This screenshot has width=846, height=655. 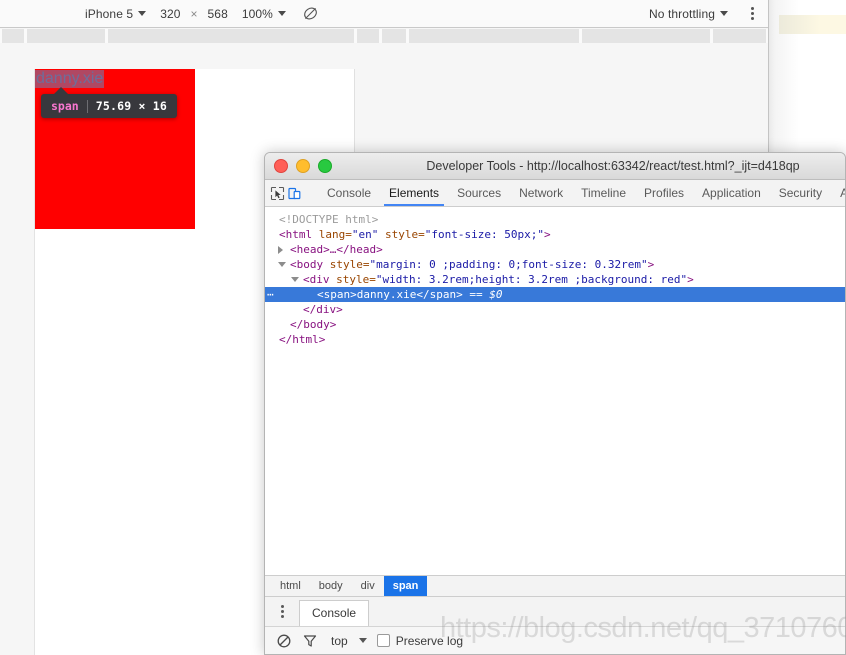 I want to click on span-text-node: danny.xie, so click(x=386, y=294).